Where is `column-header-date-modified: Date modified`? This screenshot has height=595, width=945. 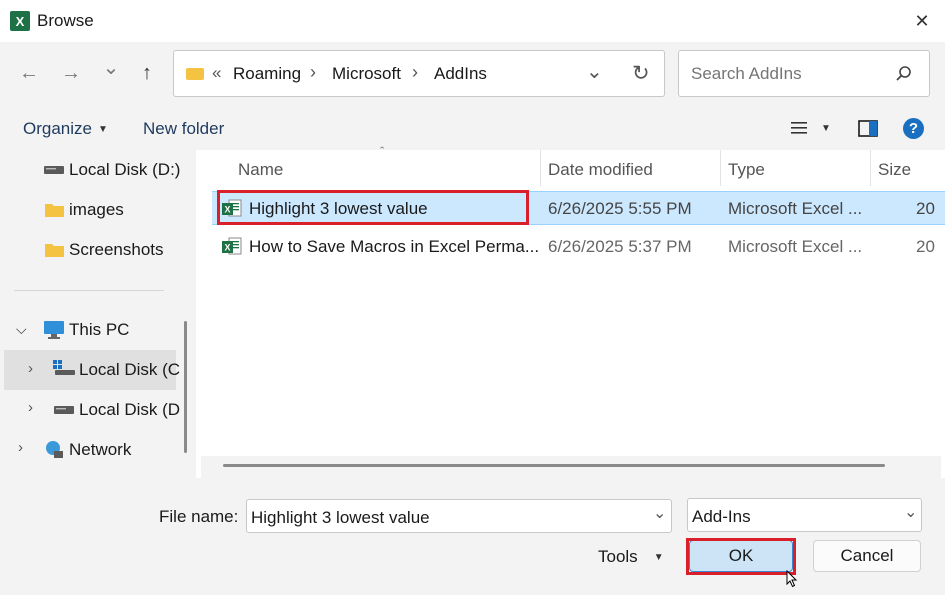 column-header-date-modified: Date modified is located at coordinates (600, 170).